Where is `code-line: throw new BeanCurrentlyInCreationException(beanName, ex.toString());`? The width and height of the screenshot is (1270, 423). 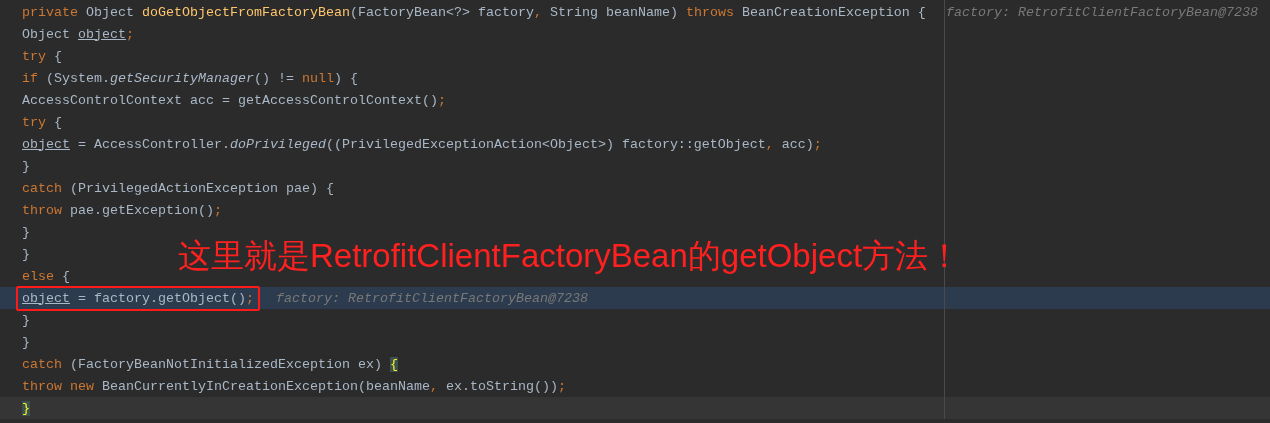 code-line: throw new BeanCurrentlyInCreationException(beanName, ex.toString()); is located at coordinates (294, 386).